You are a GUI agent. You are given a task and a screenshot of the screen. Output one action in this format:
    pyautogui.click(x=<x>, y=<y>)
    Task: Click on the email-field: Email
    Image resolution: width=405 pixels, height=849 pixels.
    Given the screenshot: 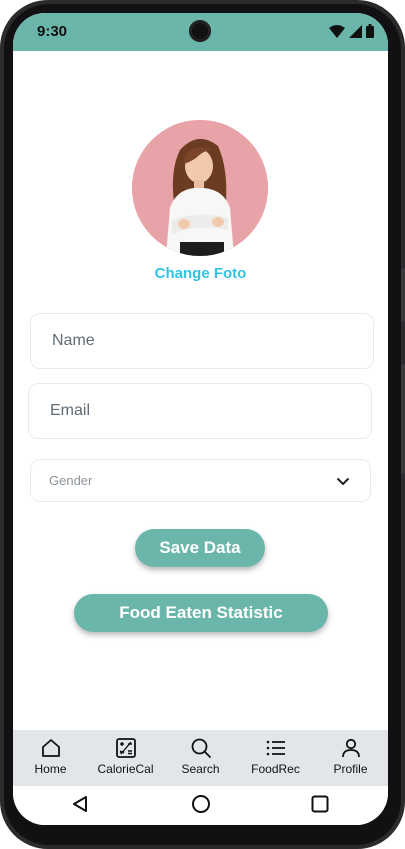 What is the action you would take?
    pyautogui.click(x=200, y=411)
    